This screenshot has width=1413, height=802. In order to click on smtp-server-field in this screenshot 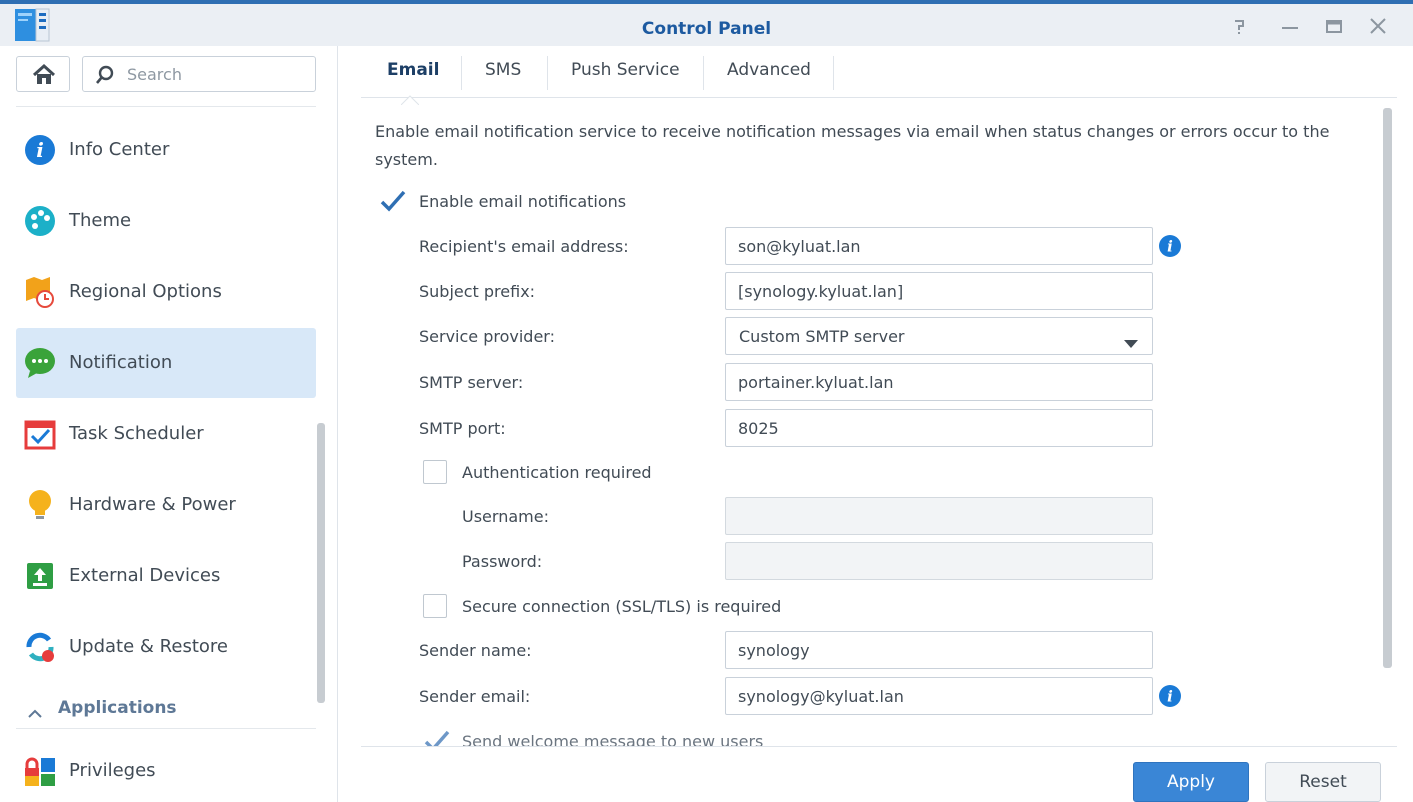, I will do `click(939, 382)`.